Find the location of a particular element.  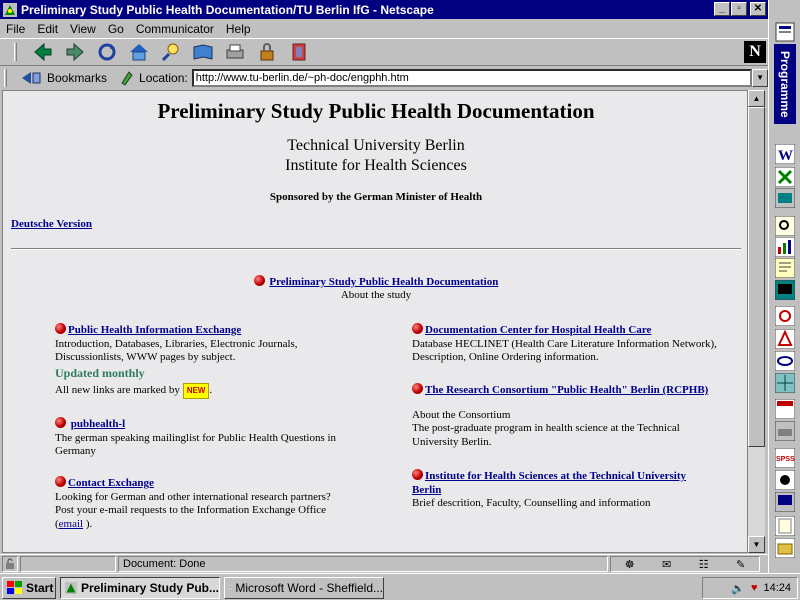

bookmarks-label: Bookmarks is located at coordinates (77, 78).